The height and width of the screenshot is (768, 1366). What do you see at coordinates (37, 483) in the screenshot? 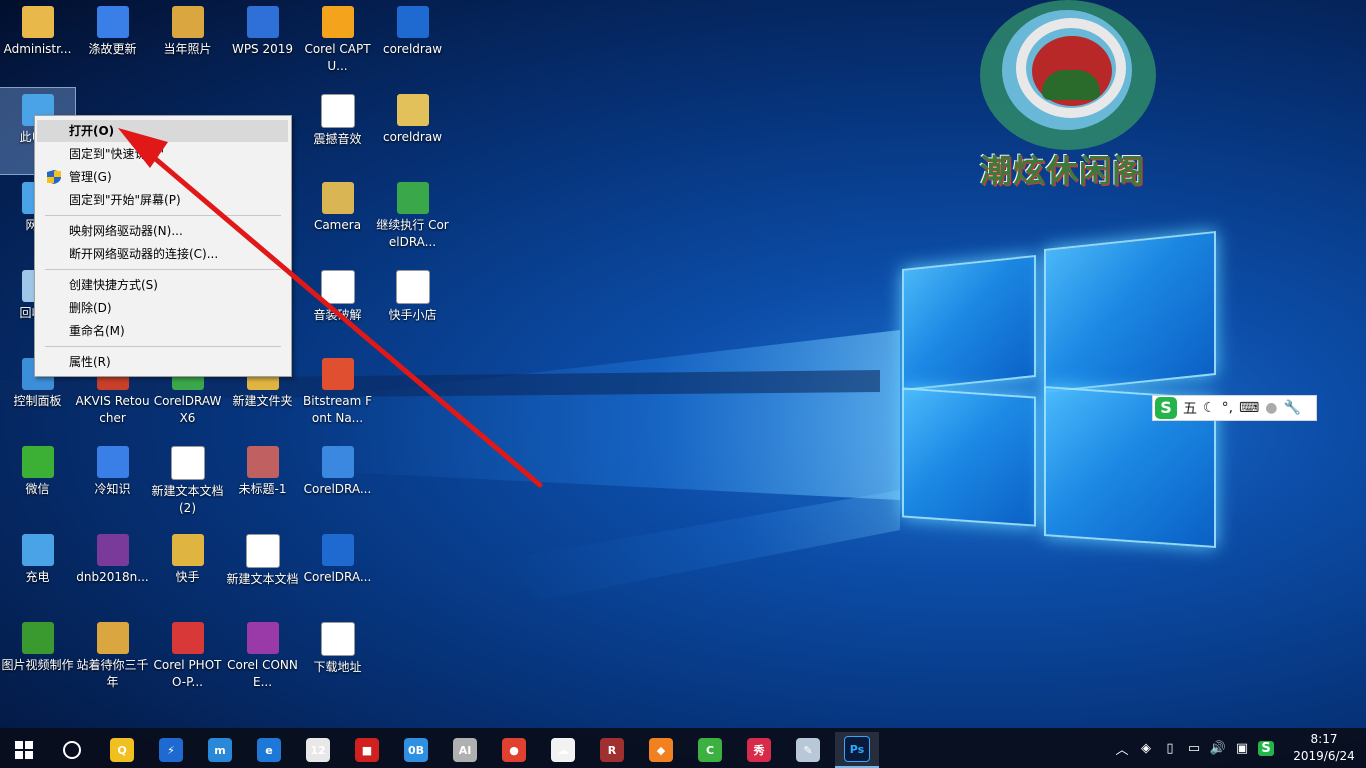
I see `desktop-icon: 微信` at bounding box center [37, 483].